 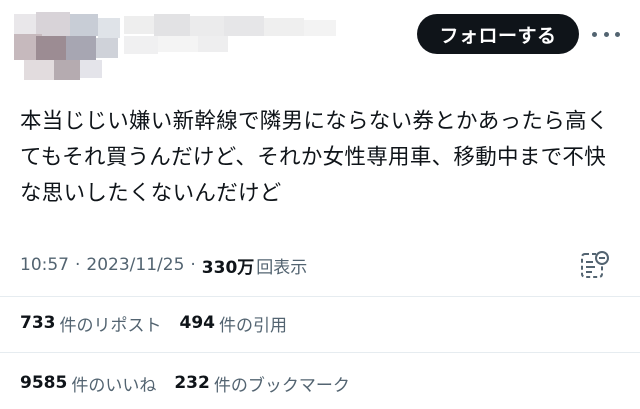 What do you see at coordinates (314, 121) in the screenshot?
I see `tweet-text-line: 本当じじい嫌い新幹線で隣男にならない券とかあったら高く` at bounding box center [314, 121].